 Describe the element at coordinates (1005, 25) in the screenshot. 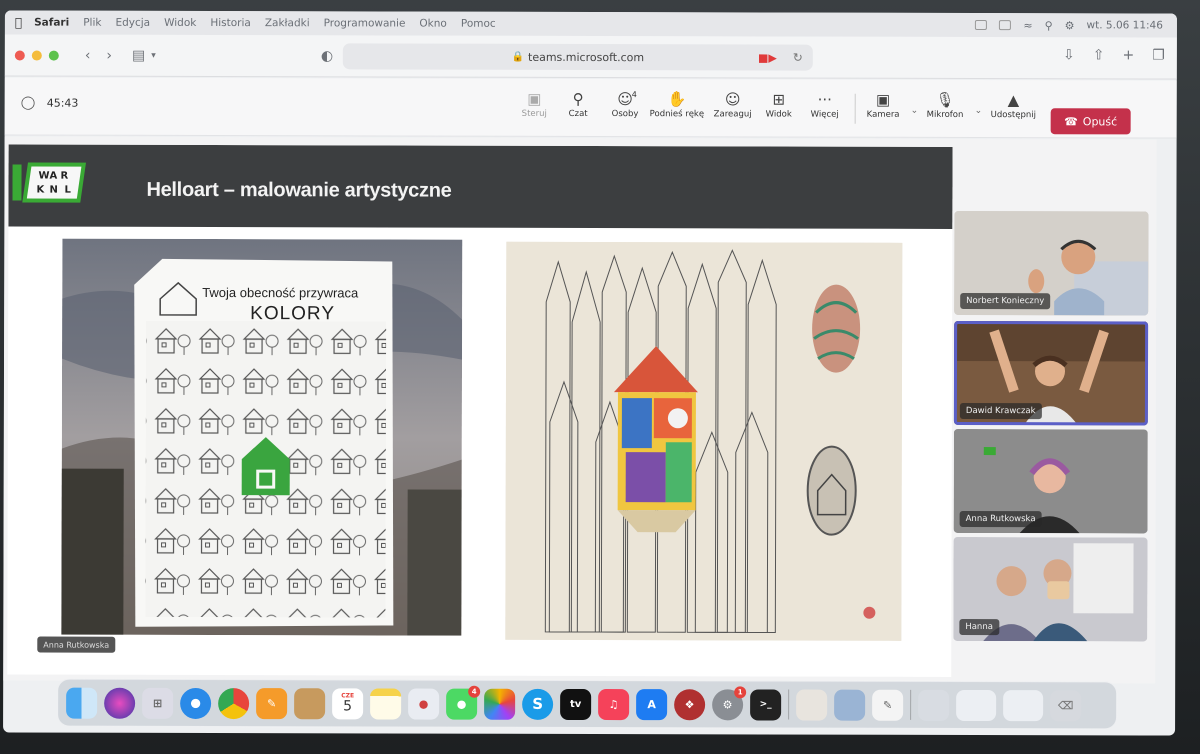

I see `battery-icon` at that location.